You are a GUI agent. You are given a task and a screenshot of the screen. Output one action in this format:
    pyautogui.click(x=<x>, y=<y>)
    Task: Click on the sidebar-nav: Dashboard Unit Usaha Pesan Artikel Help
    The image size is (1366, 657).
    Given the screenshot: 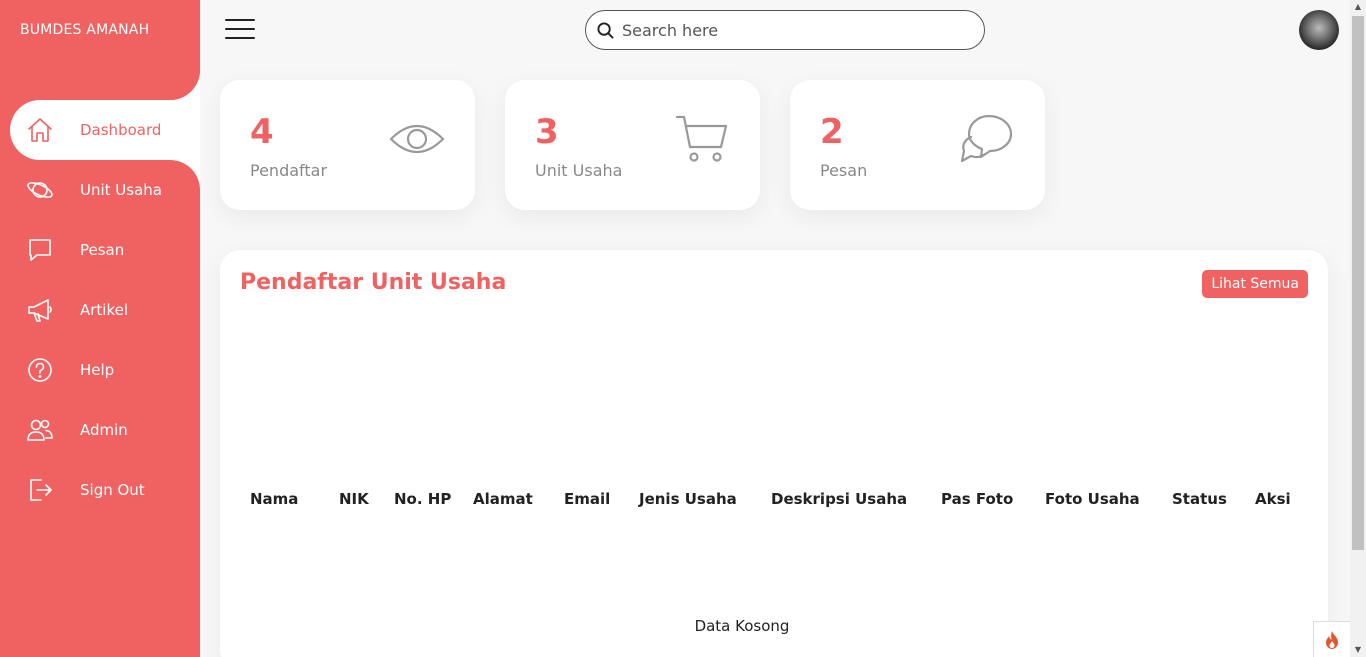 What is the action you would take?
    pyautogui.click(x=105, y=310)
    